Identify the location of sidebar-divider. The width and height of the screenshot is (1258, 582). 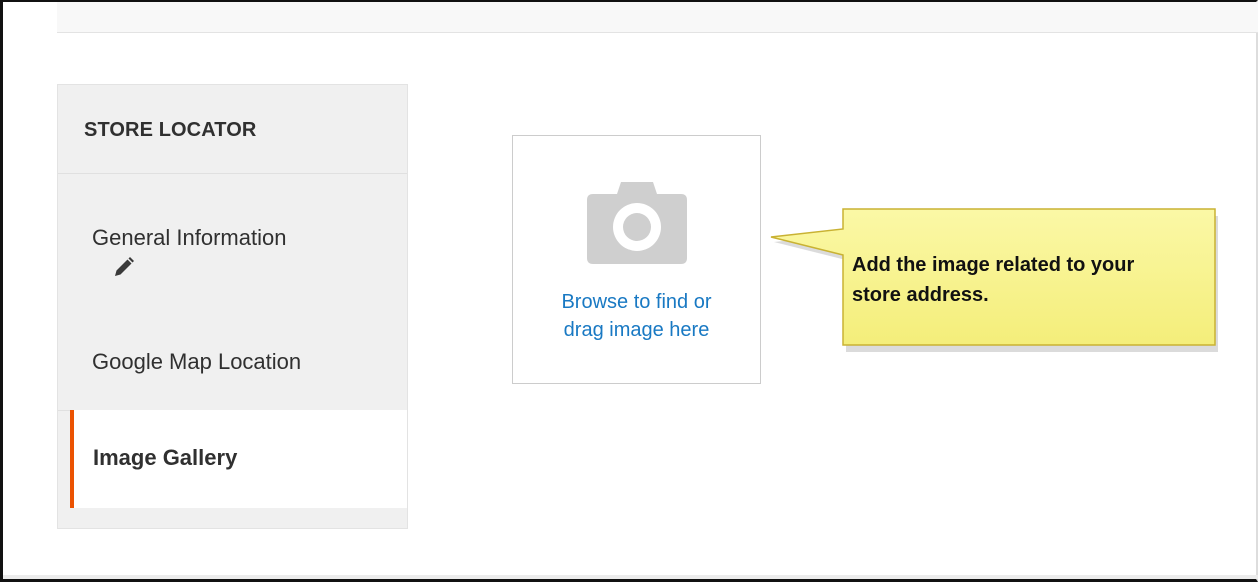
(232, 173).